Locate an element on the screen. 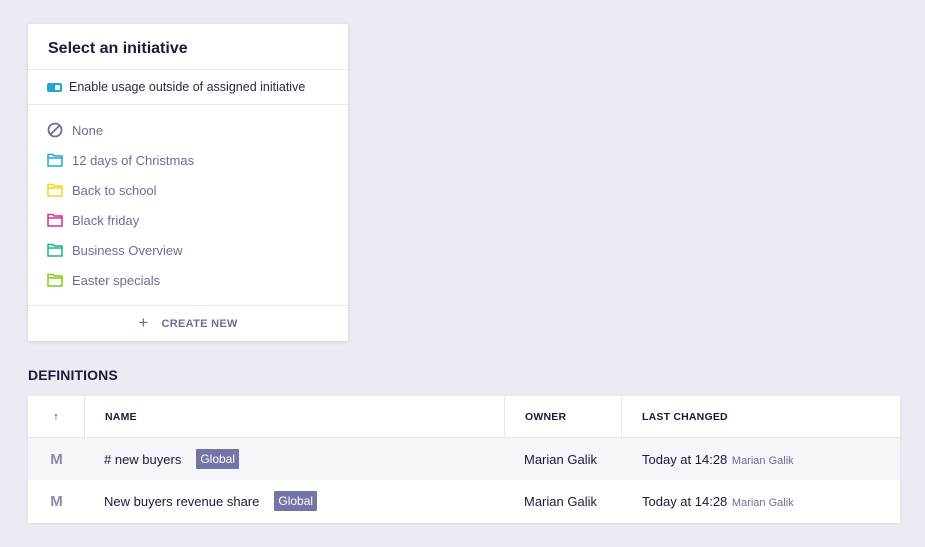 The image size is (925, 547). definition-name-cell: New buyers revenue share Global is located at coordinates (295, 501).